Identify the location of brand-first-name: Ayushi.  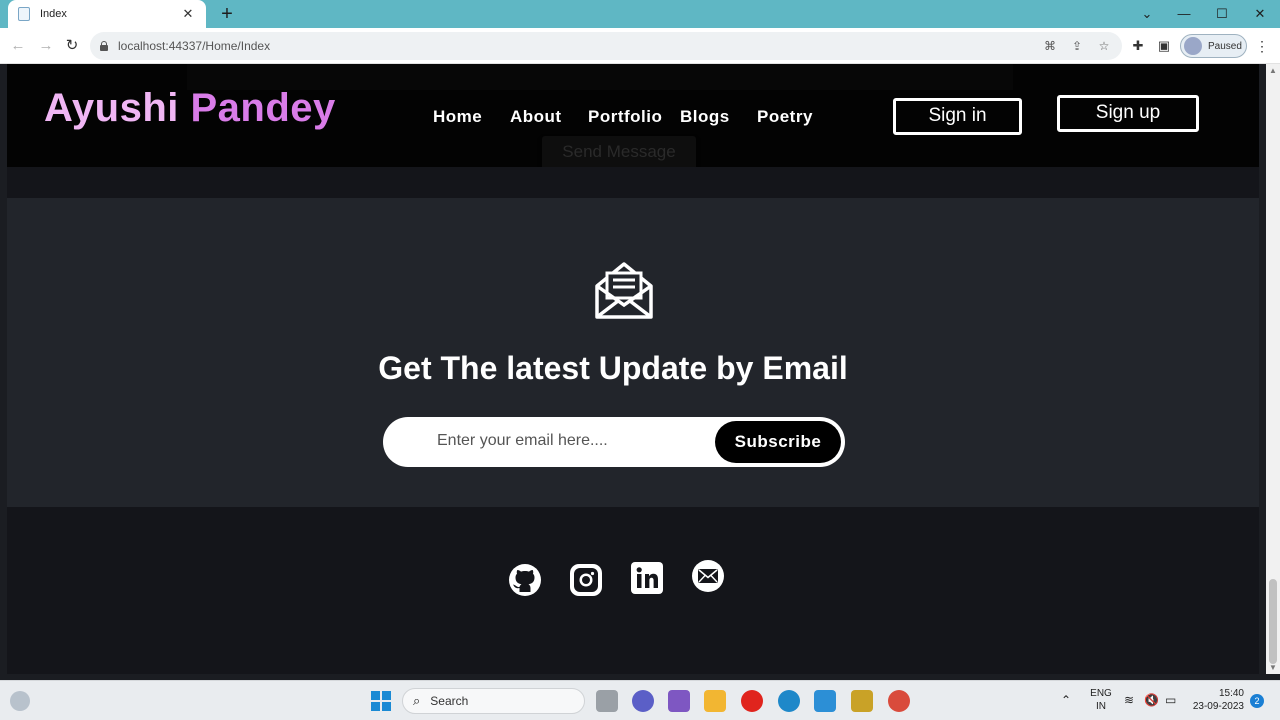
(111, 108).